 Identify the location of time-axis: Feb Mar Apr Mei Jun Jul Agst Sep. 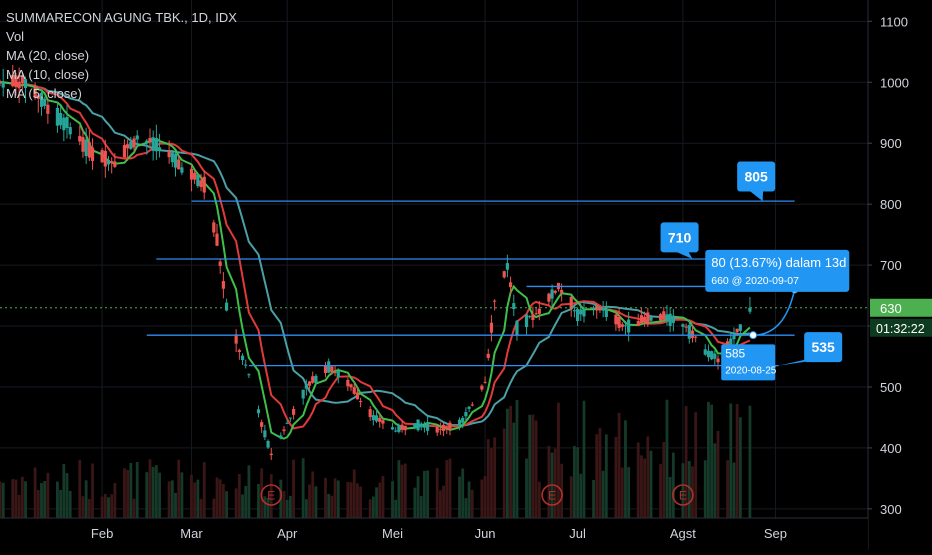
(434, 533).